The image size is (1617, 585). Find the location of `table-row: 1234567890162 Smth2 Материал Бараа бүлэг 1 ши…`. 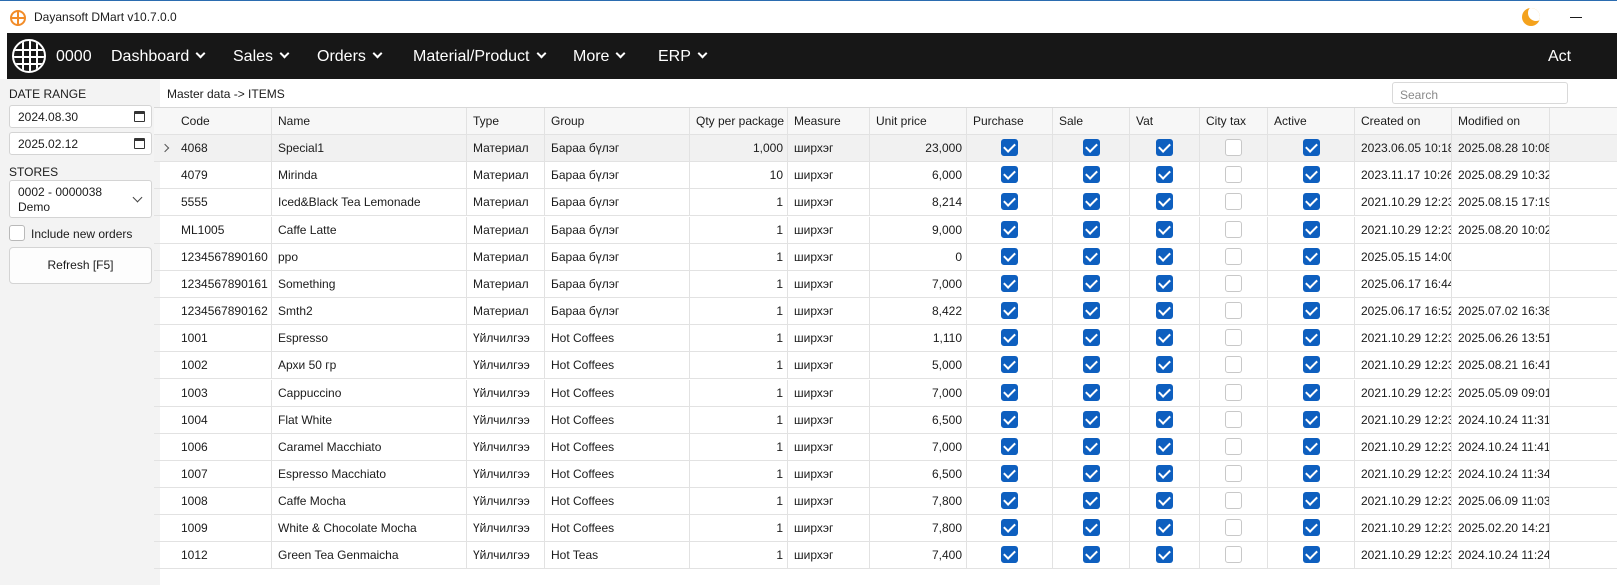

table-row: 1234567890162 Smth2 Материал Бараа бүлэг 1 ши… is located at coordinates (885, 311).